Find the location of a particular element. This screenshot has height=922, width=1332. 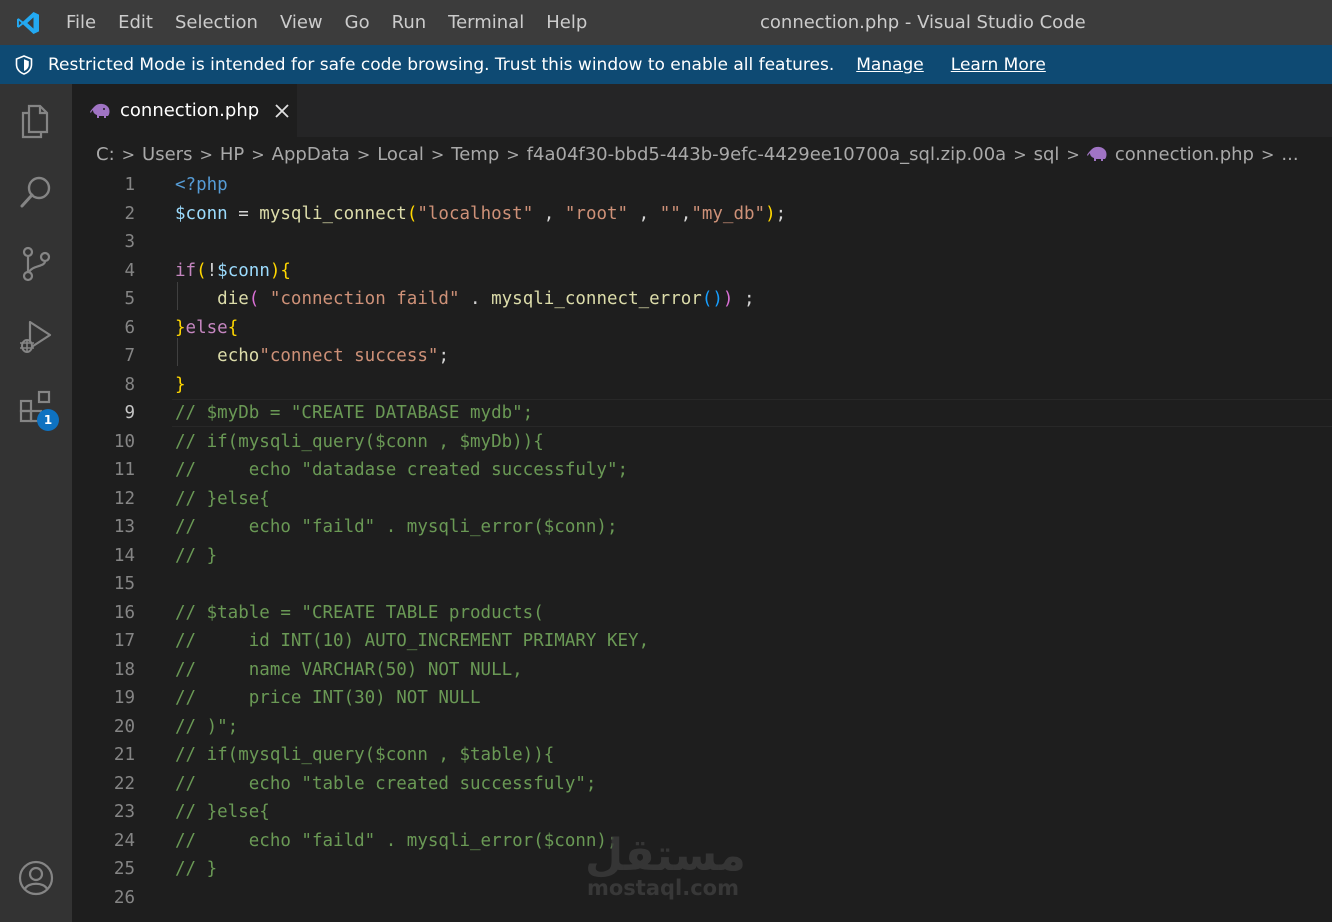

code-text: // price INT(30) NOT NULL is located at coordinates (328, 698).